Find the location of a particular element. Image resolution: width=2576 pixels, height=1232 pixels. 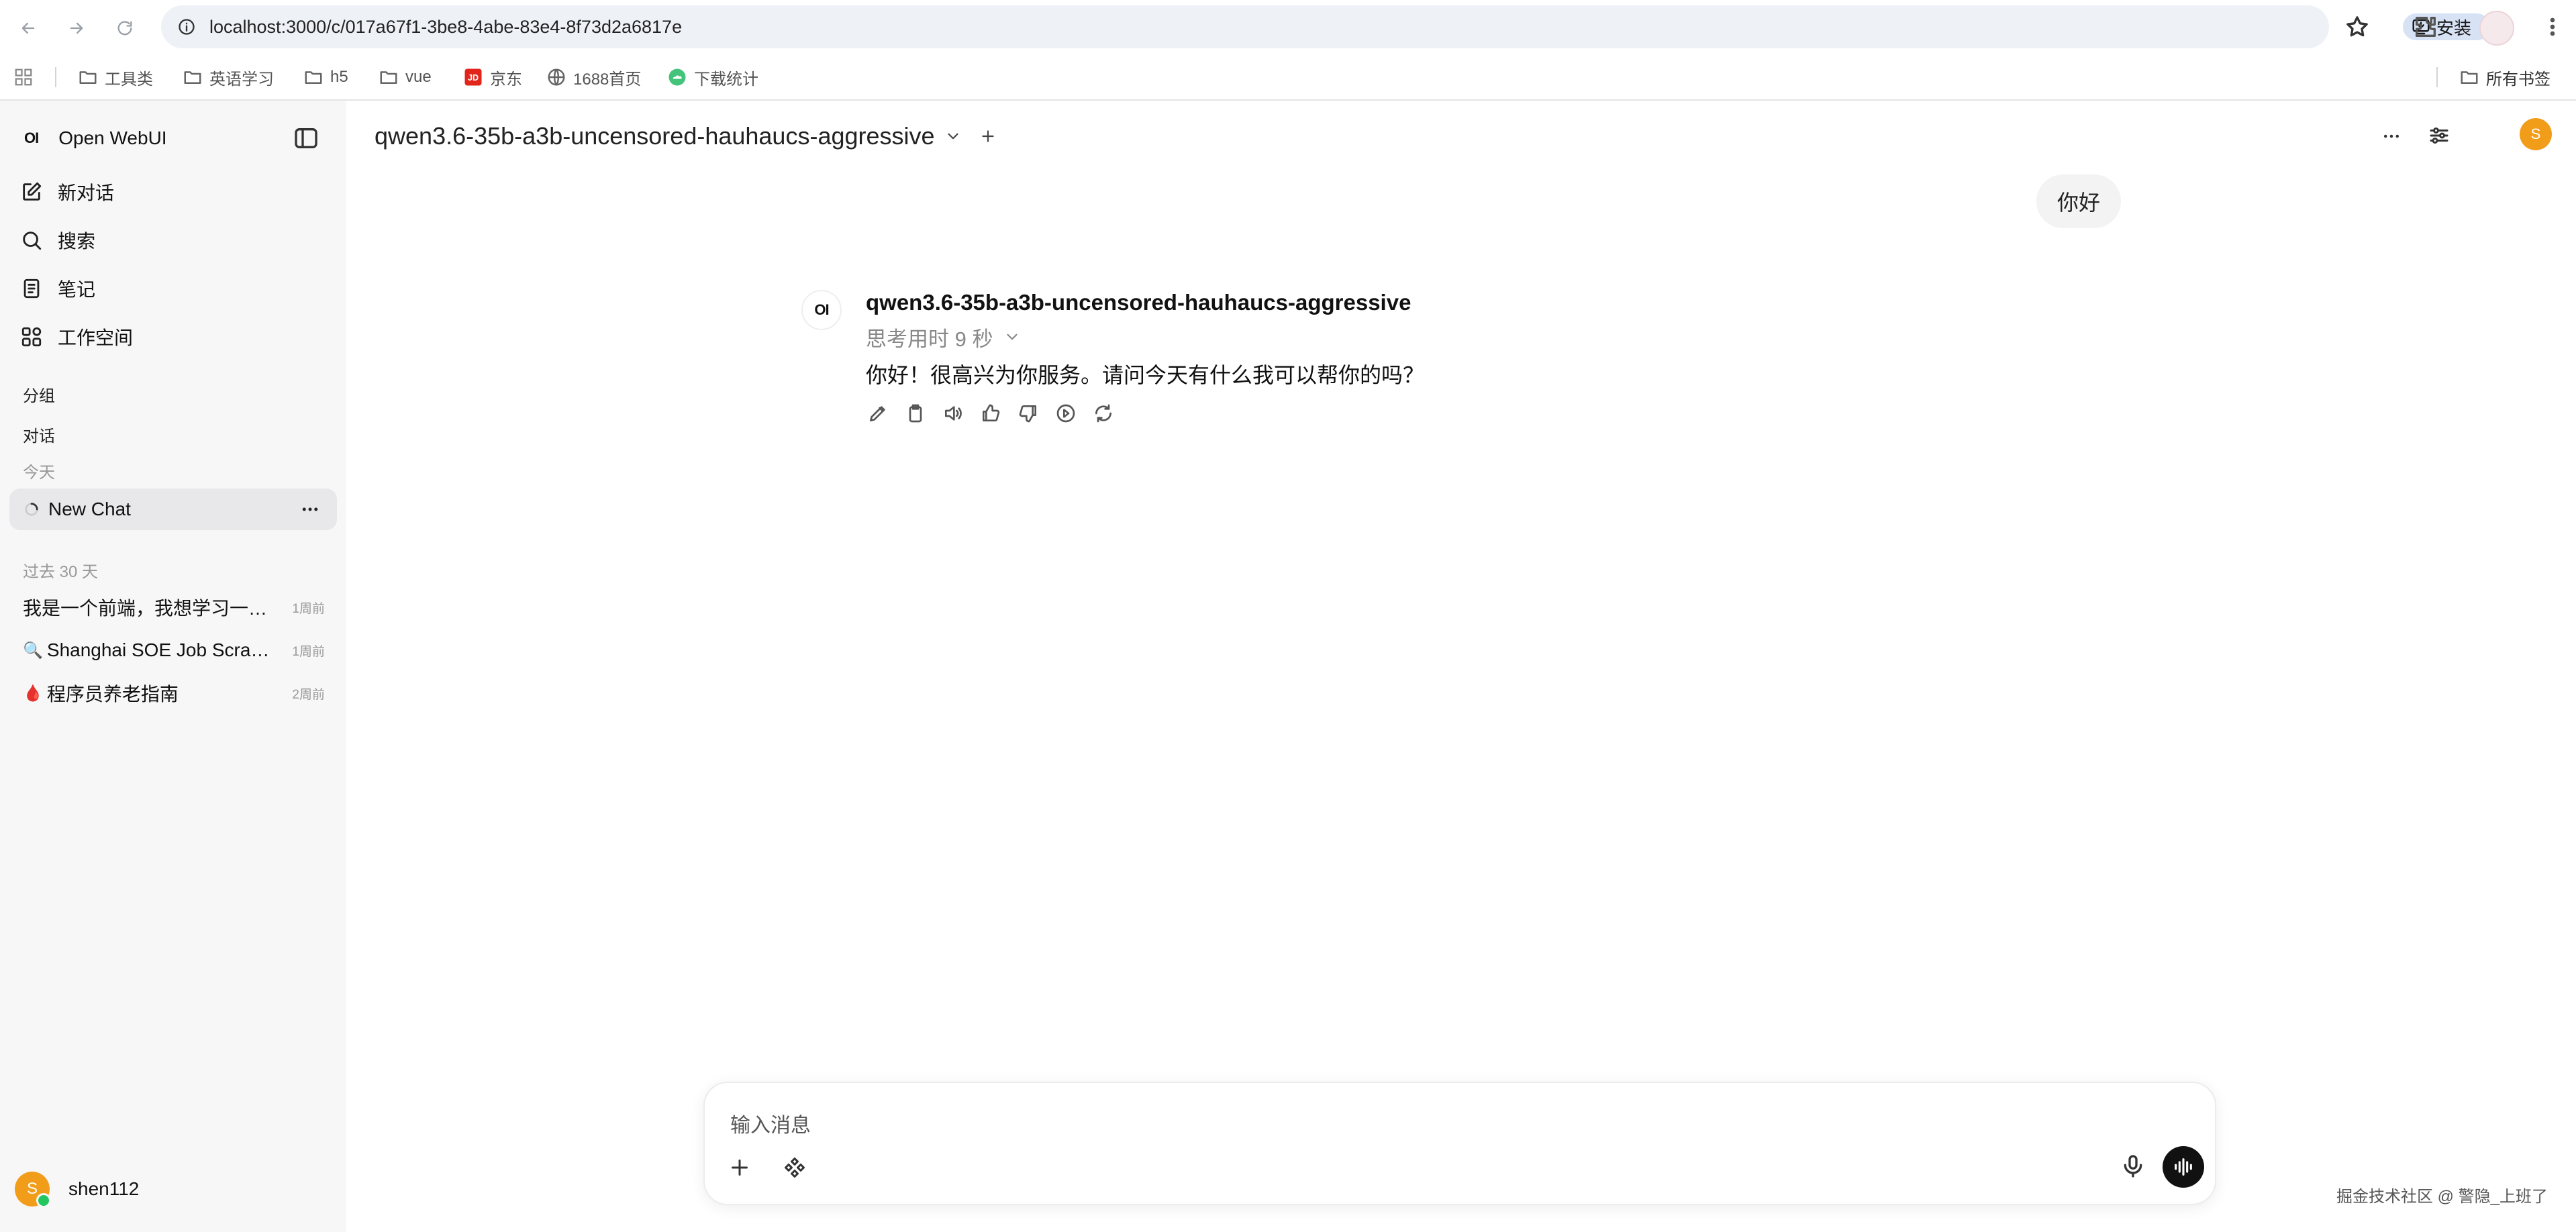

controls-button is located at coordinates (2439, 135).